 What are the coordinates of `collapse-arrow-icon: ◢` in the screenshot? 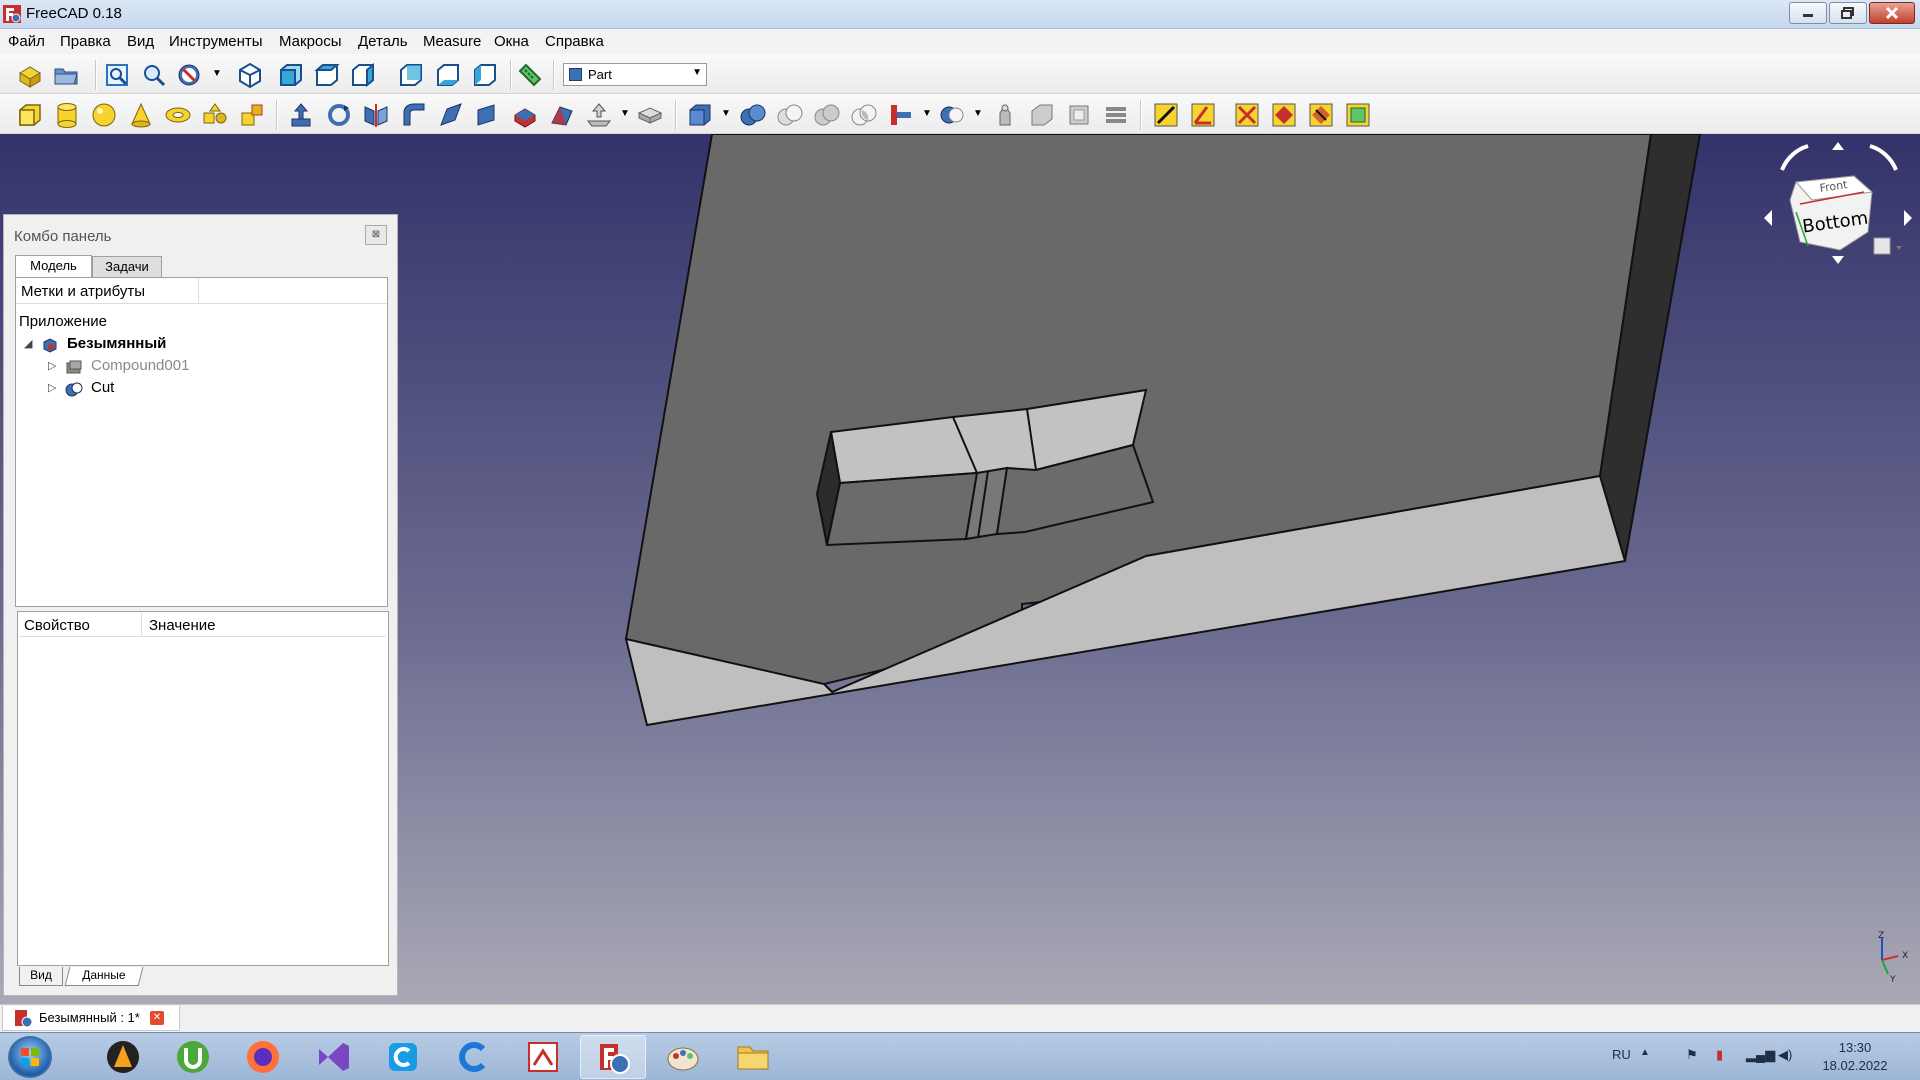 It's located at (28, 343).